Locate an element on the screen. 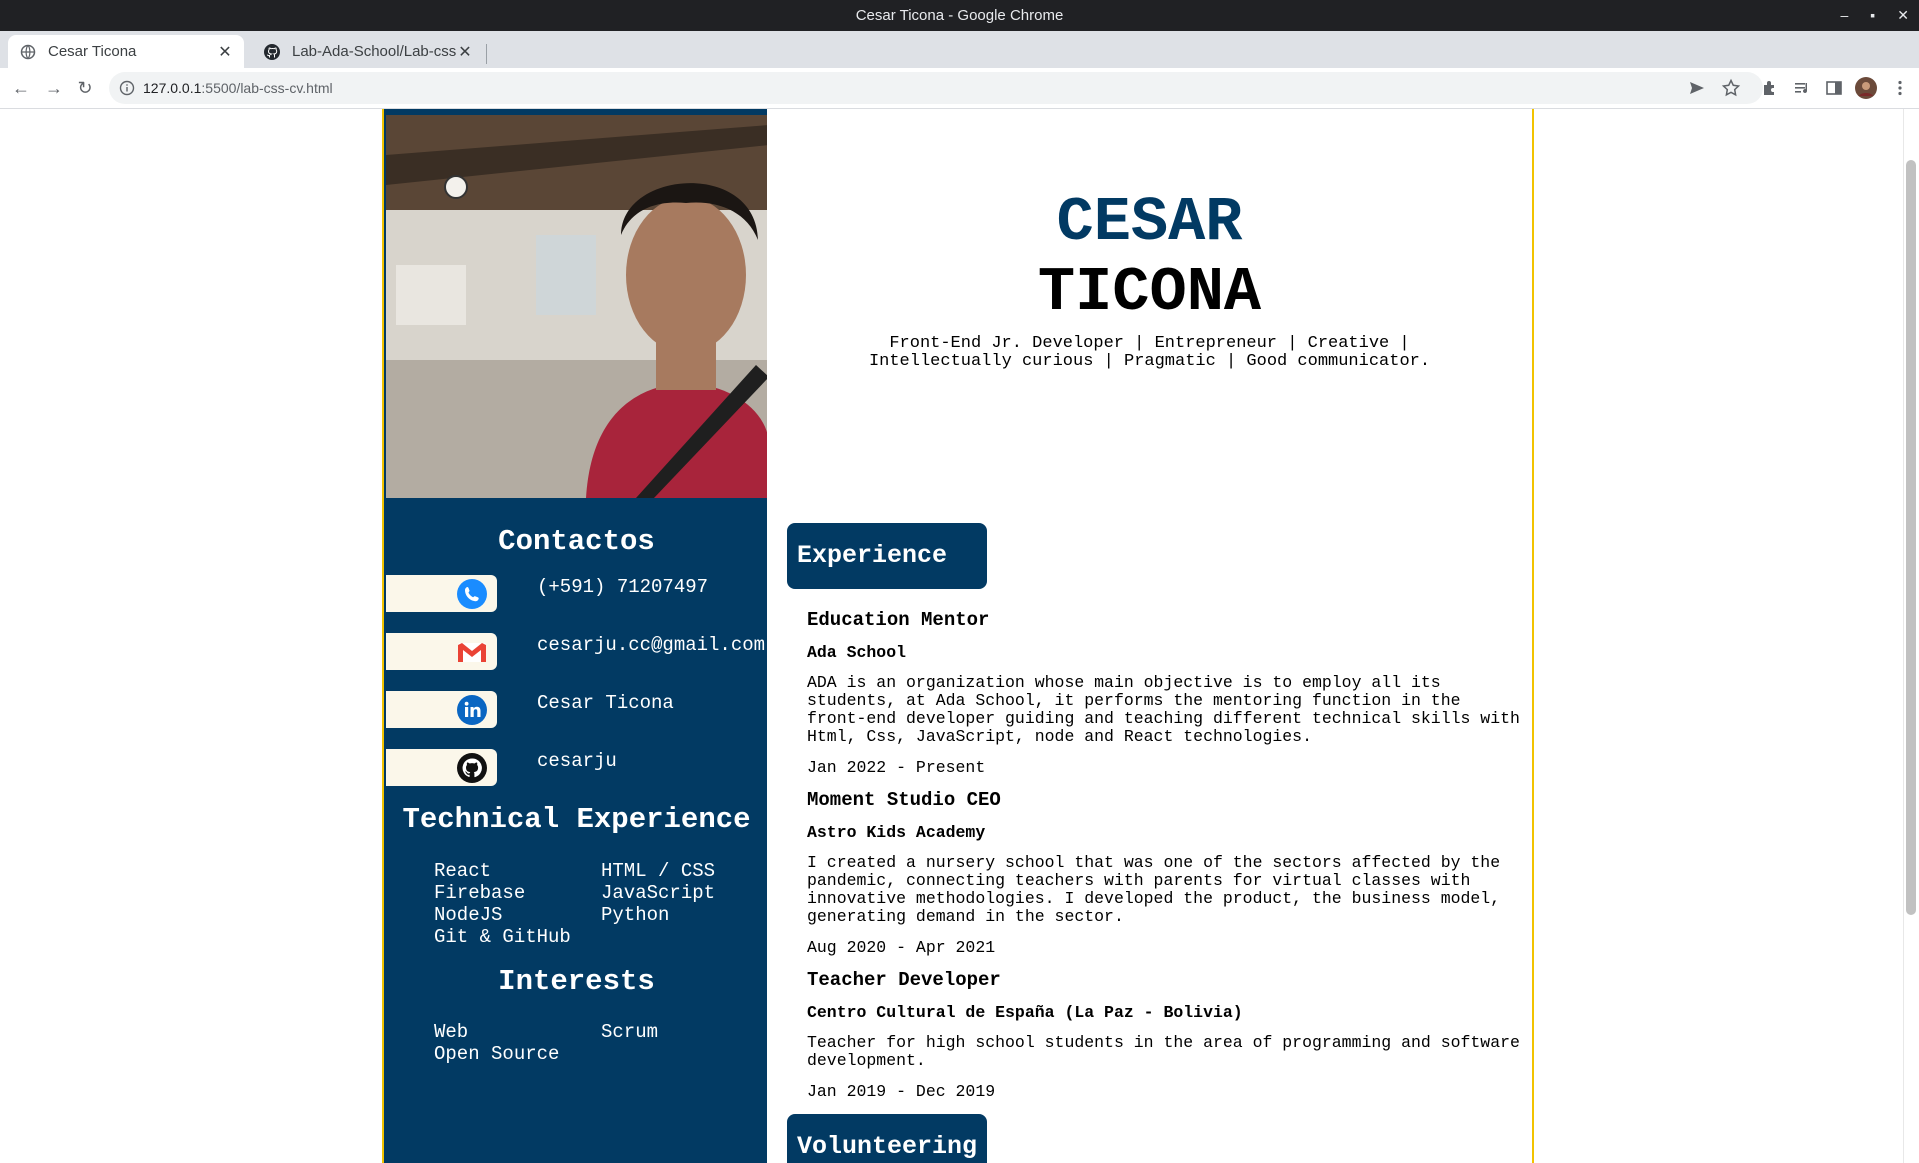  job-org: Astro Kids Academy is located at coordinates (896, 832).